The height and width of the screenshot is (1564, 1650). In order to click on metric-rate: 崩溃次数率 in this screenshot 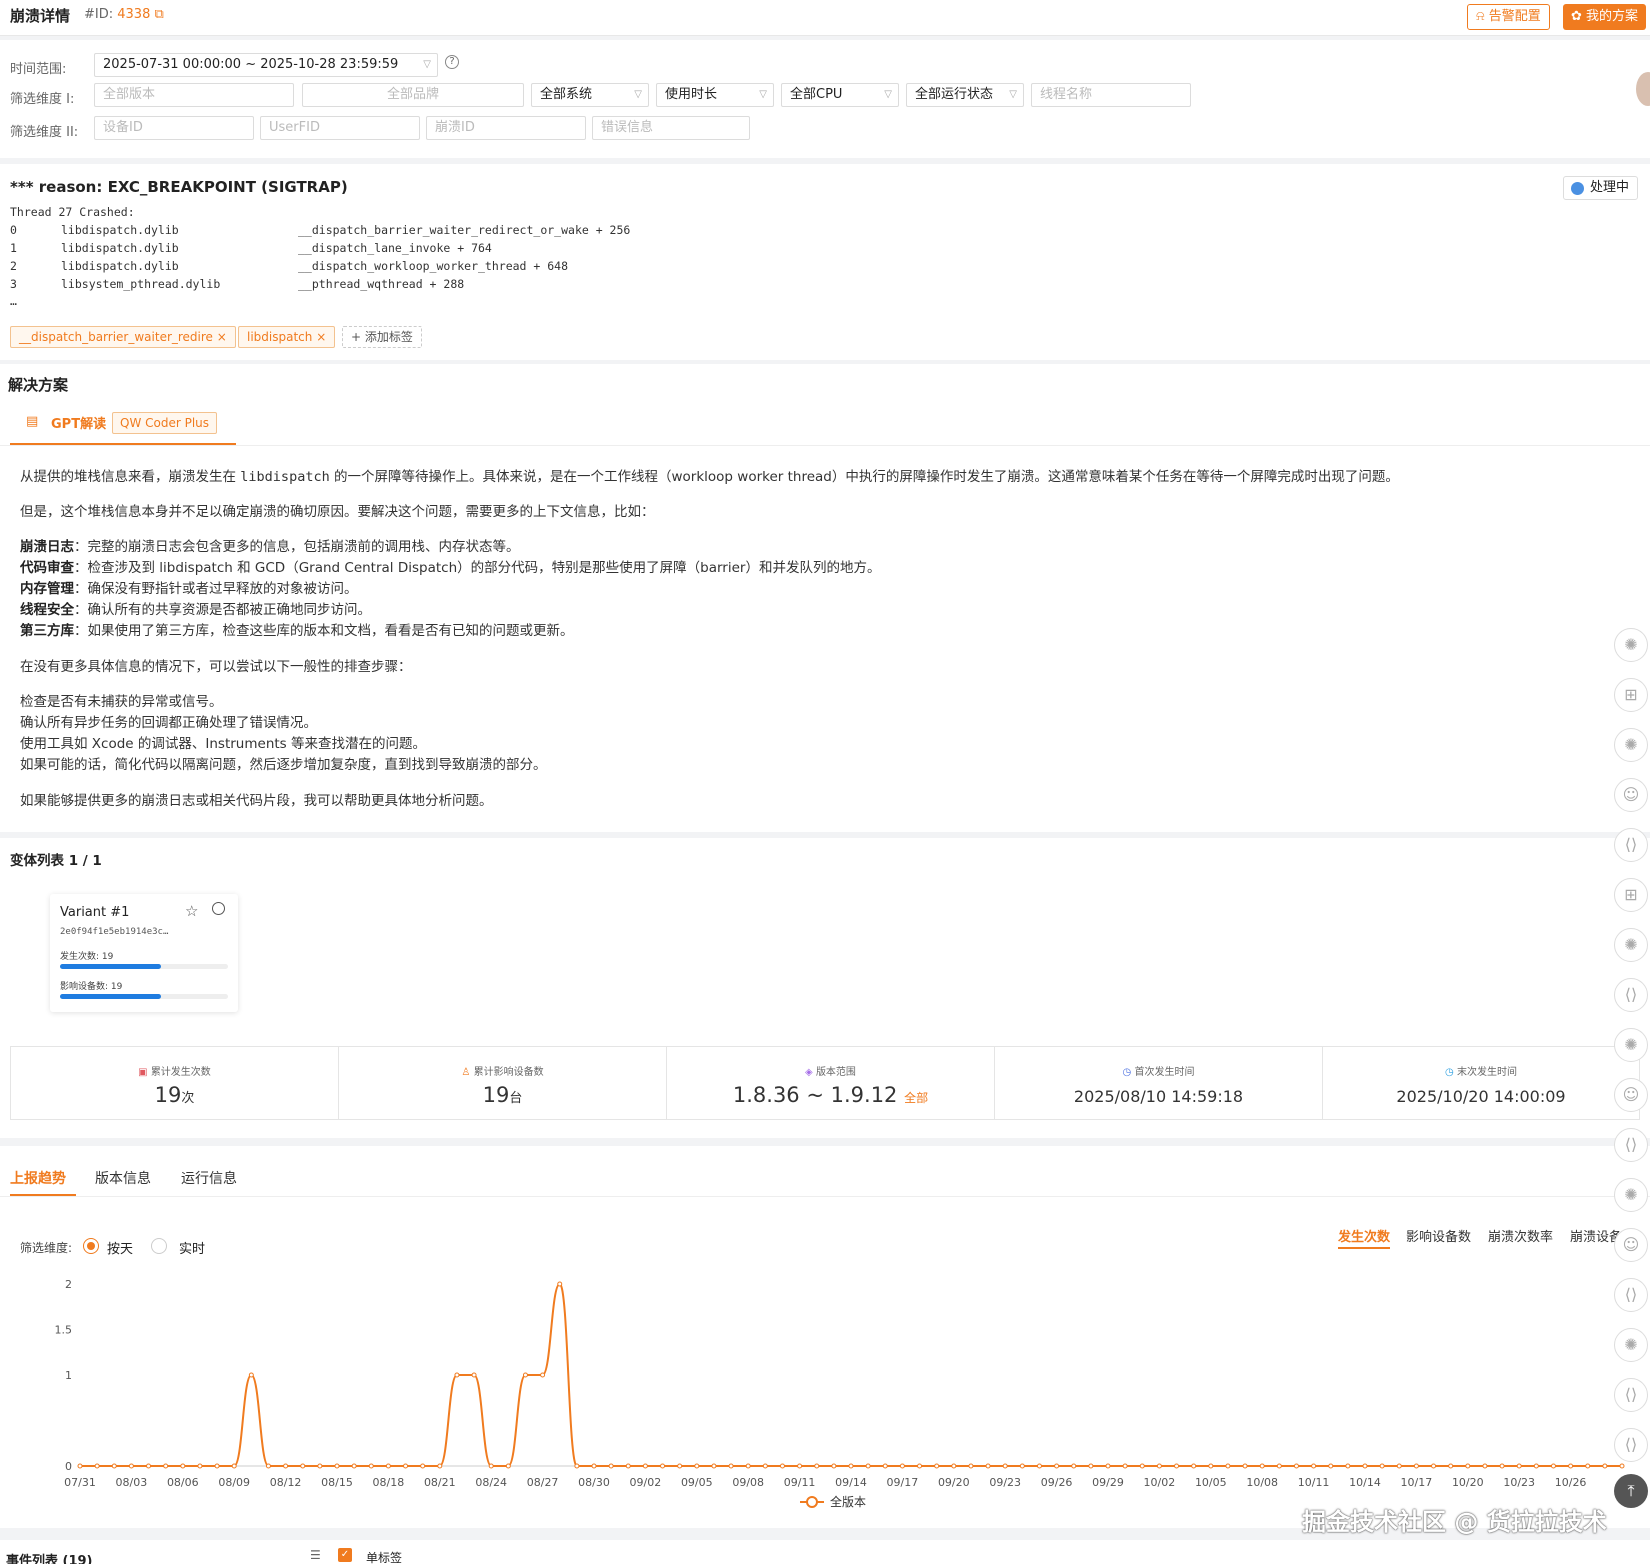, I will do `click(1520, 1235)`.